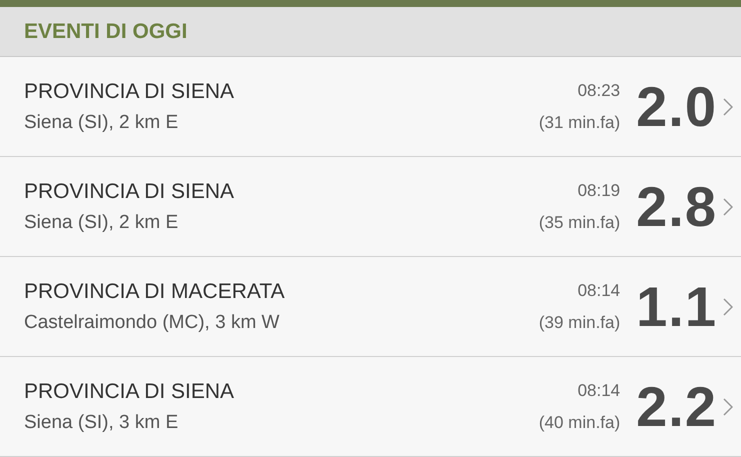  Describe the element at coordinates (676, 106) in the screenshot. I see `magnitude-value: 2.0` at that location.